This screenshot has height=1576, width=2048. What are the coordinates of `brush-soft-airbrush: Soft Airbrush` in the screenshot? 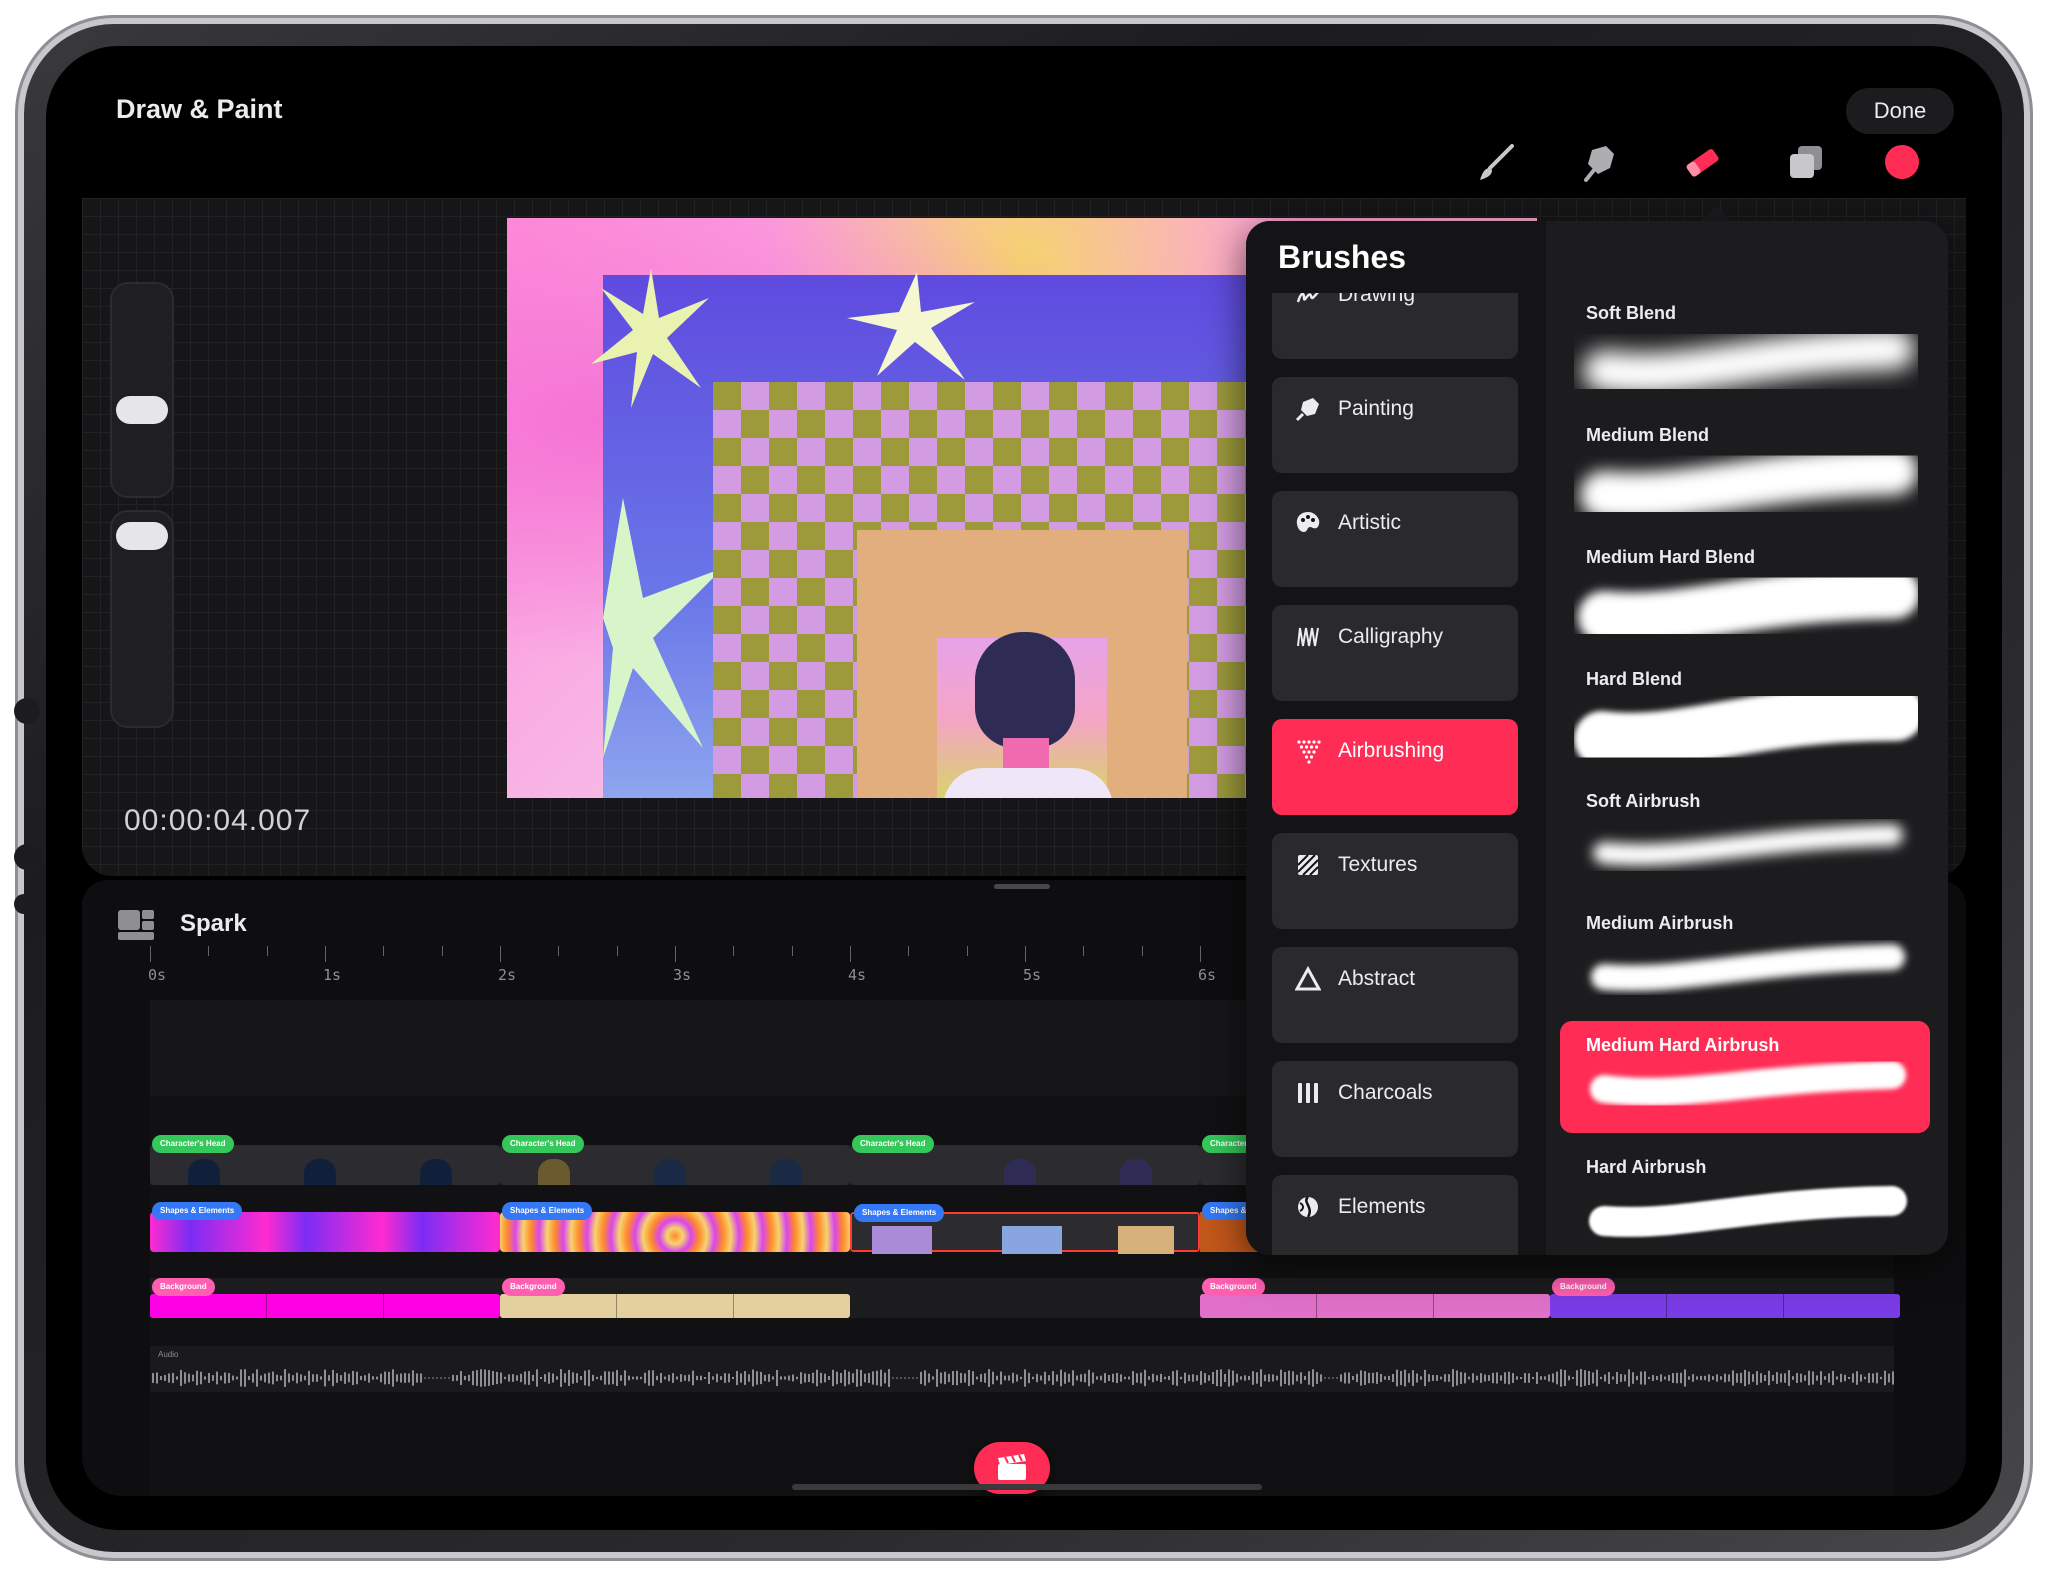 It's located at (1745, 833).